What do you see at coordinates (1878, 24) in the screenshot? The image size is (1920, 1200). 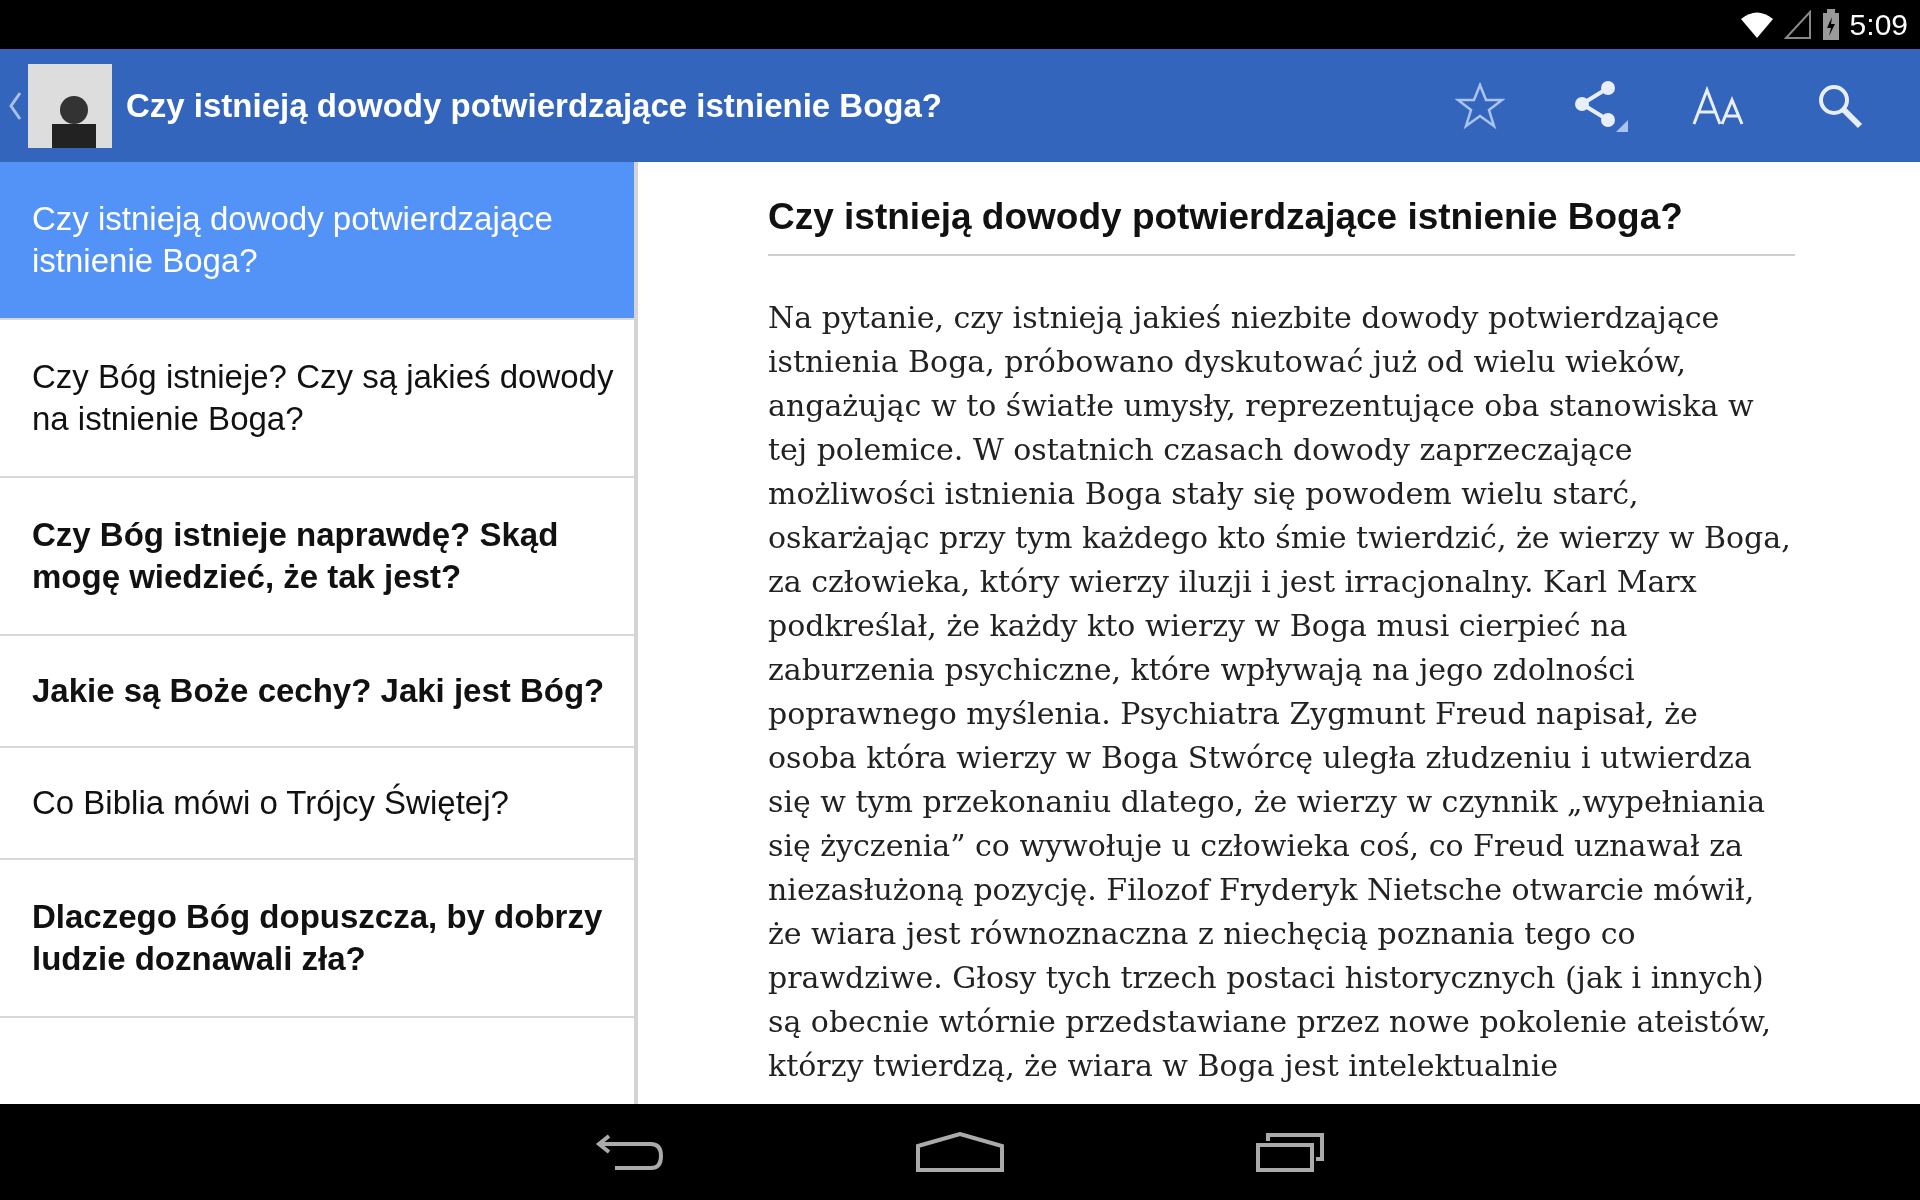 I see `status-time: 5:09` at bounding box center [1878, 24].